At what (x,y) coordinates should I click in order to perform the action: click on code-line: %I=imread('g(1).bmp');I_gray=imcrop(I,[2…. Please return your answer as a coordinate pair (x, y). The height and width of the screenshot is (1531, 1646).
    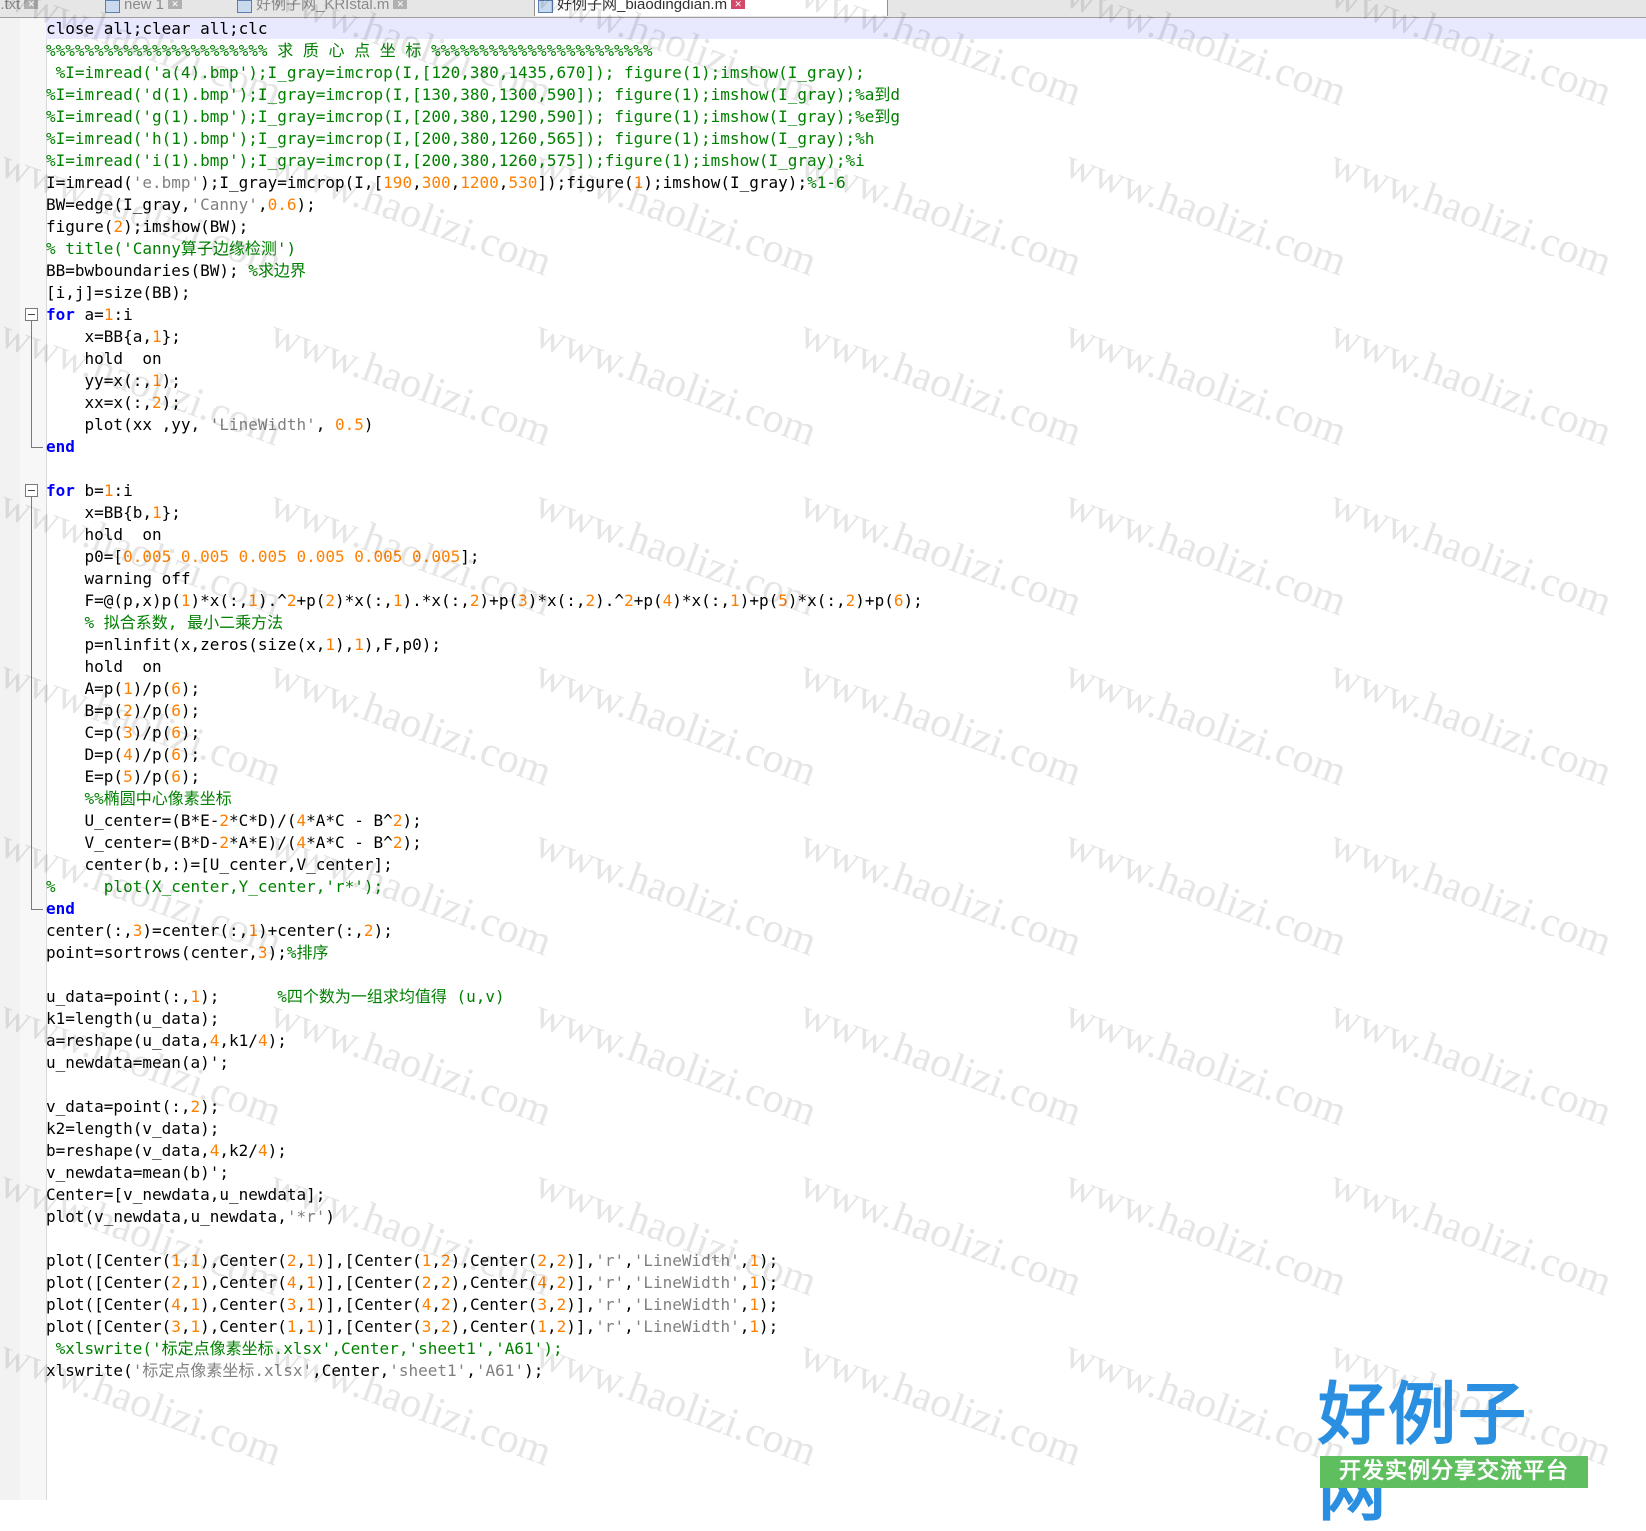
    Looking at the image, I should click on (473, 116).